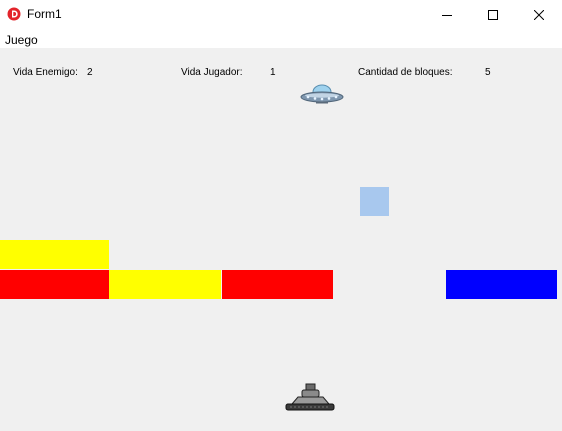 The width and height of the screenshot is (562, 431). What do you see at coordinates (90, 72) in the screenshot?
I see `enemy-life-value: 2` at bounding box center [90, 72].